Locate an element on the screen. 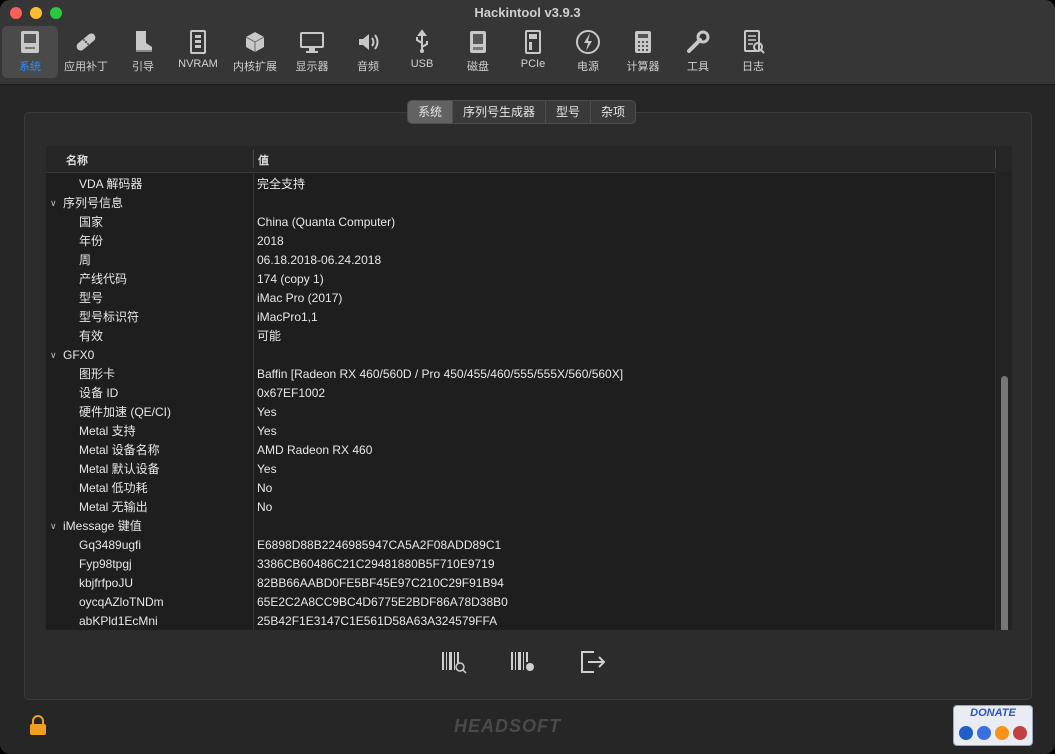 This screenshot has height=754, width=1055. toolbar-label: 显示器 is located at coordinates (312, 67).